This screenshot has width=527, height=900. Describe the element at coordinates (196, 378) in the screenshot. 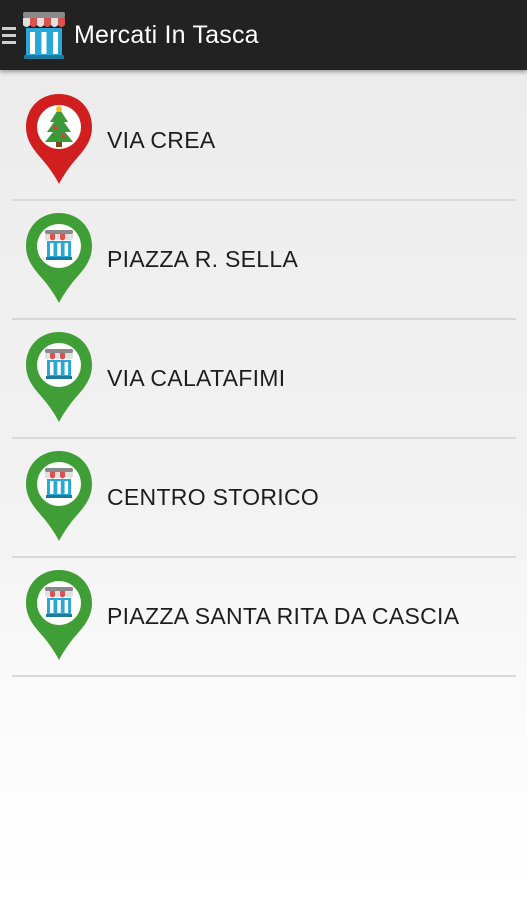

I see `market-label: VIA CALATAFIMI` at that location.